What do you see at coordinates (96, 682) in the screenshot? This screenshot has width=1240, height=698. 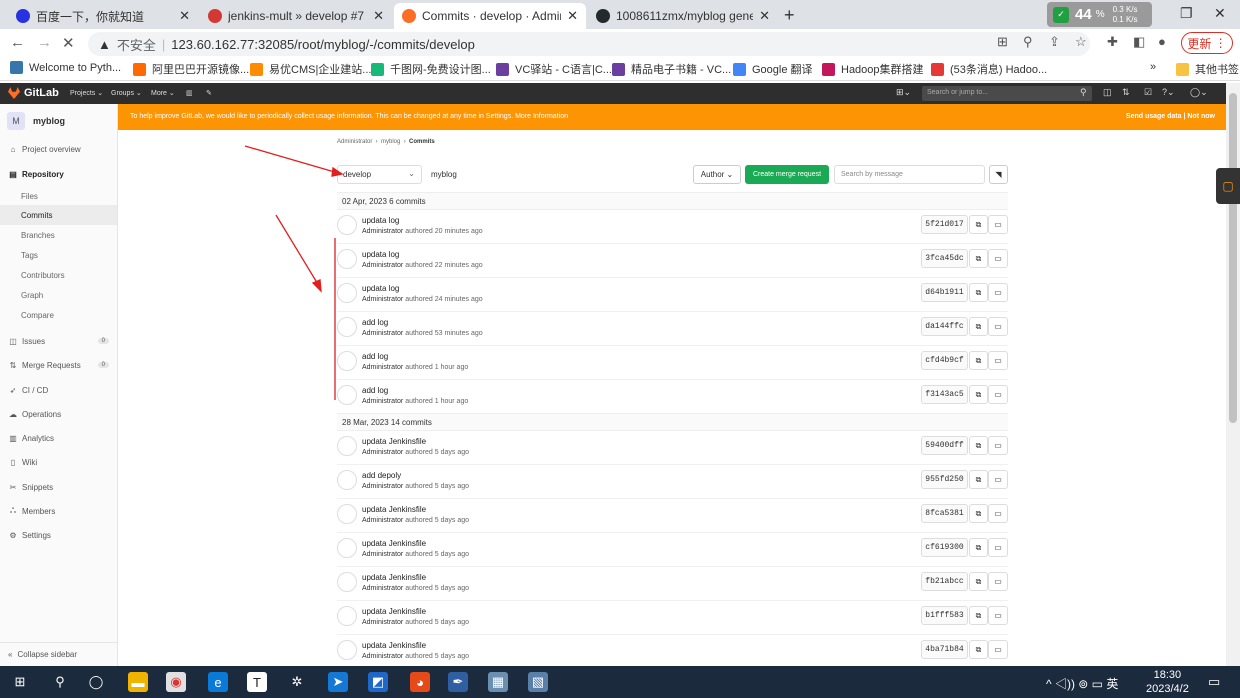 I see `task-view-icon: ◯` at bounding box center [96, 682].